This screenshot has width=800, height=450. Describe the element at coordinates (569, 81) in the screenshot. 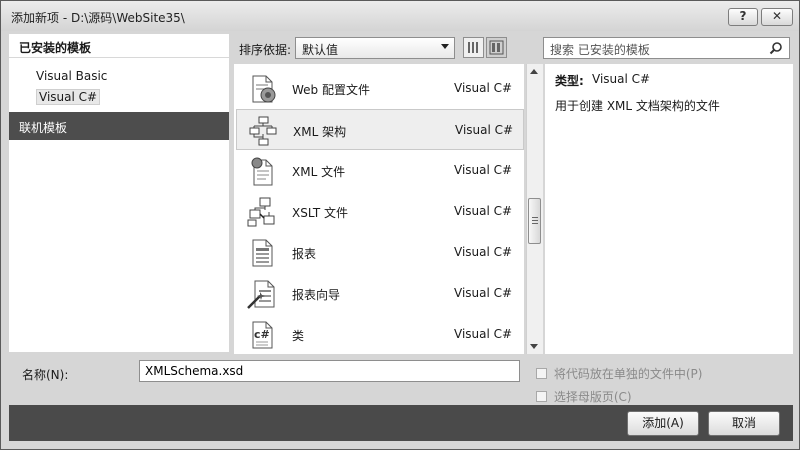

I see `type-label: 类型:` at that location.